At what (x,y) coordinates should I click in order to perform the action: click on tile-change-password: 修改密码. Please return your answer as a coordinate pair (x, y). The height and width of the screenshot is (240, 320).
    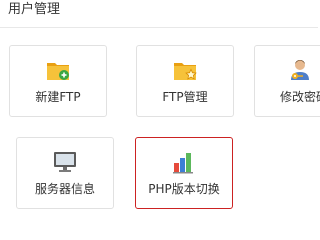
    Looking at the image, I should click on (287, 81).